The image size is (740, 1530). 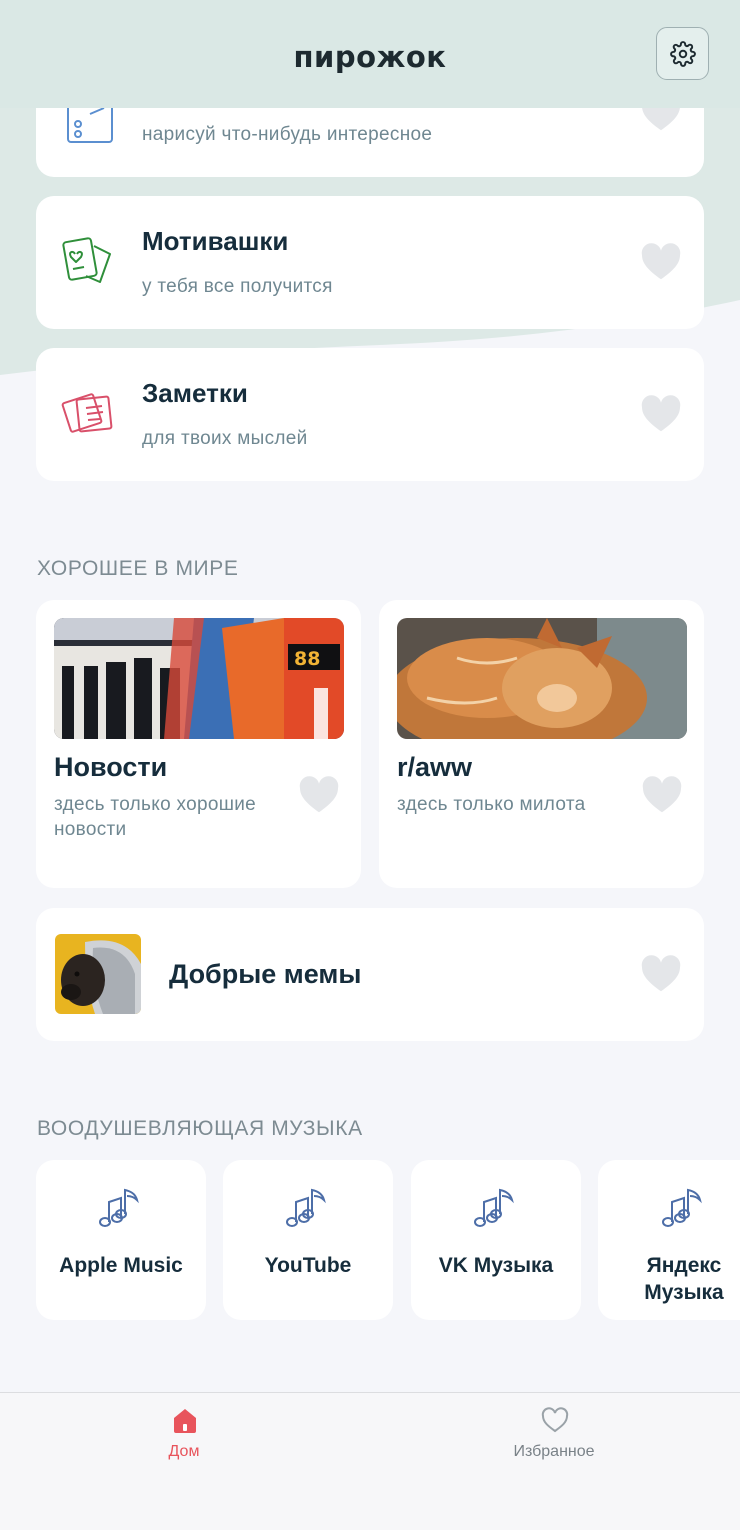 I want to click on notes-icon, so click(x=87, y=413).